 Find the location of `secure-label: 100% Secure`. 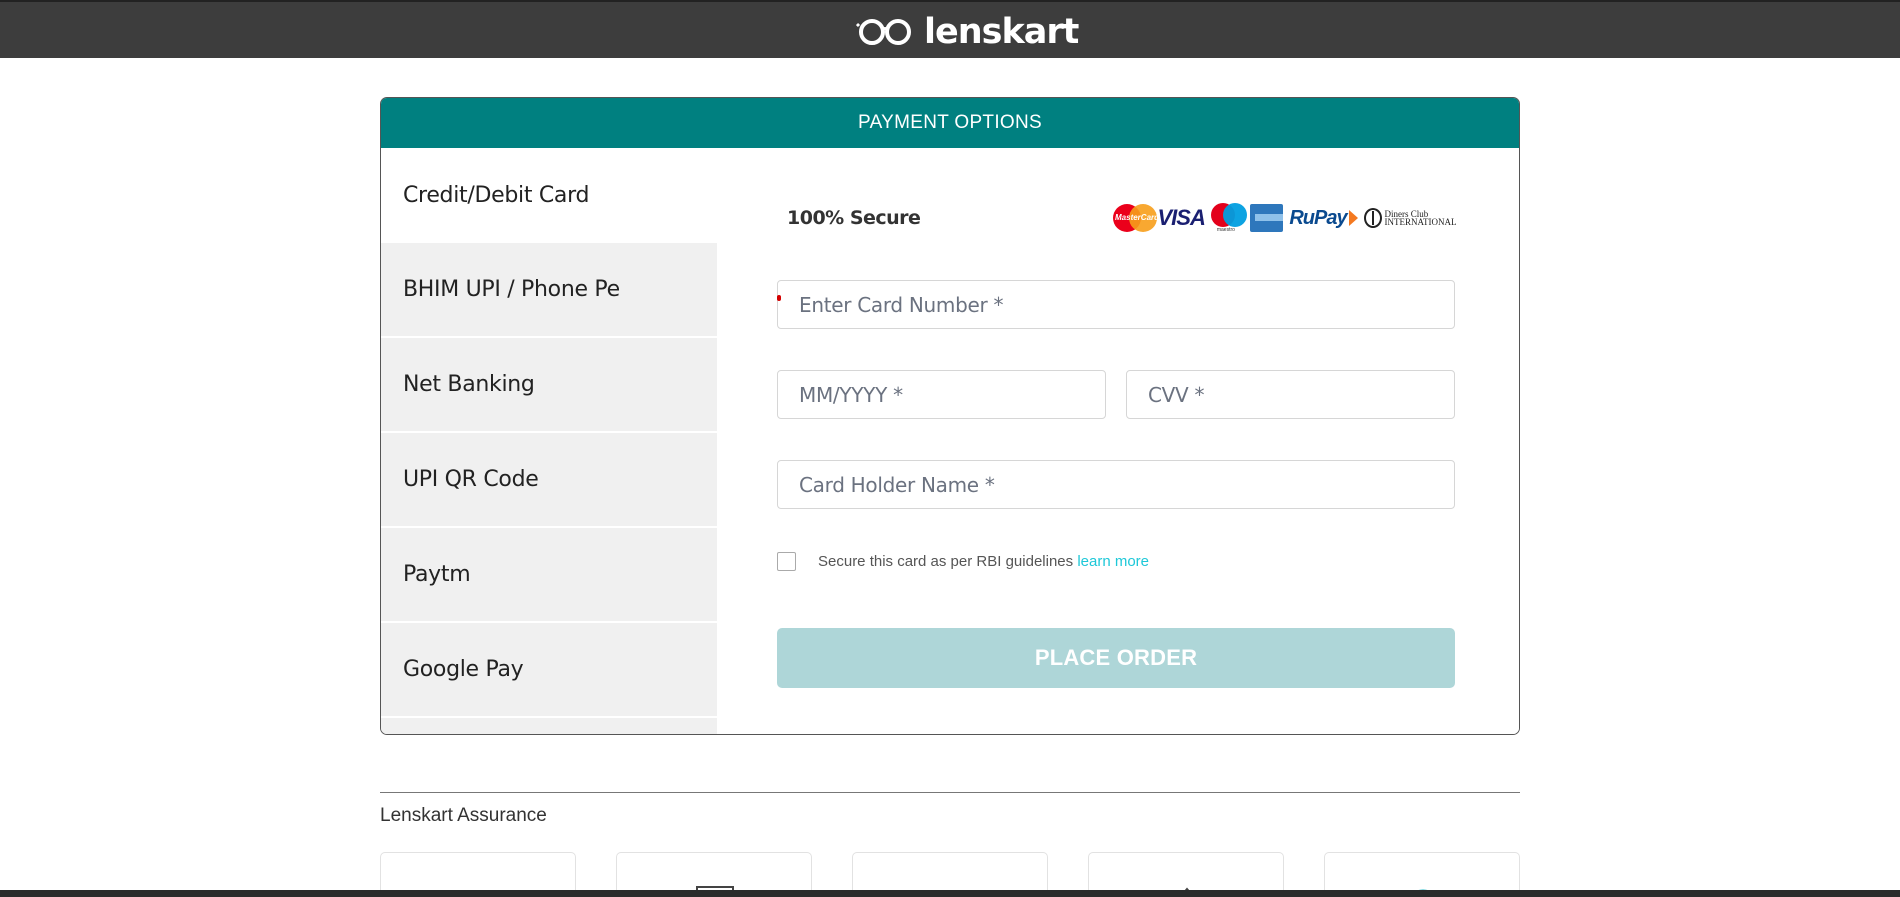

secure-label: 100% Secure is located at coordinates (854, 218).